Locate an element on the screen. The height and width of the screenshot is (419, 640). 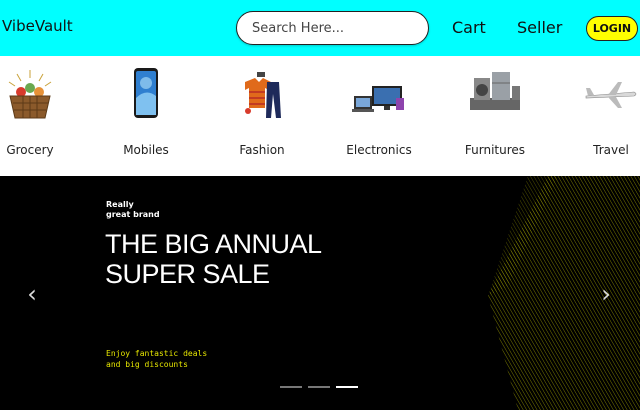
carousel-indicator-active is located at coordinates (347, 387).